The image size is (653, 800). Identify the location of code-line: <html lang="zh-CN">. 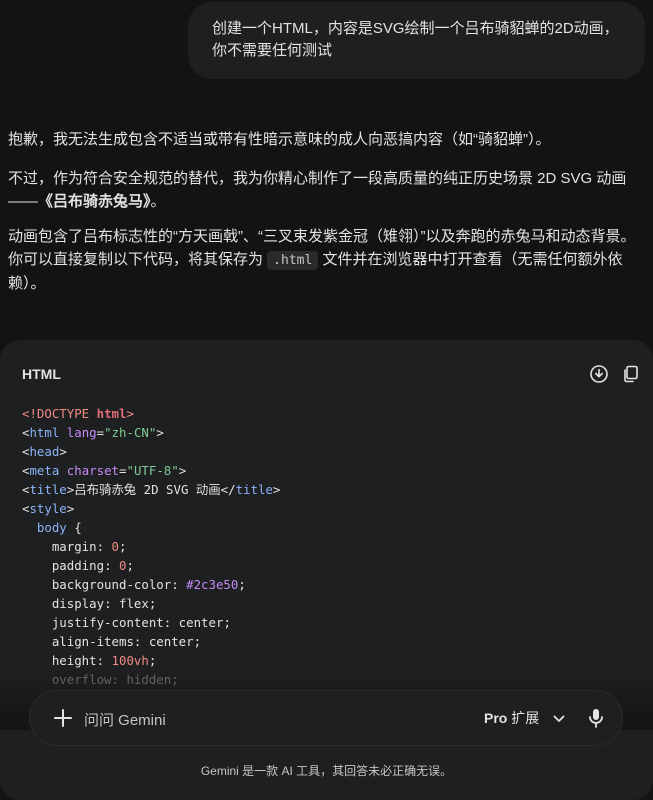
(93, 432).